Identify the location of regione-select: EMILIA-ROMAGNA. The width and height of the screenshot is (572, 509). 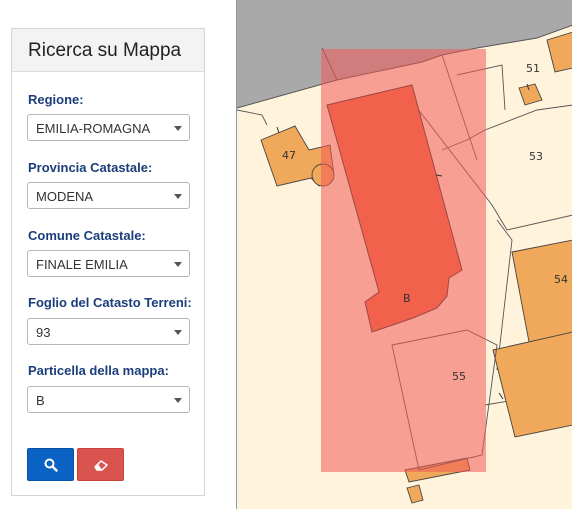
(108, 127).